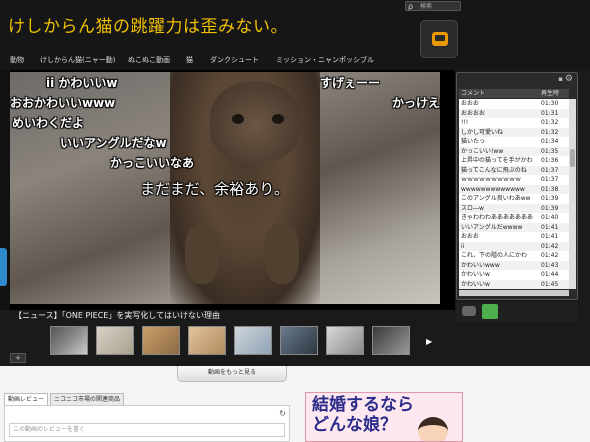 The image size is (590, 442). Describe the element at coordinates (550, 103) in the screenshot. I see `comment-time: 01:30` at that location.